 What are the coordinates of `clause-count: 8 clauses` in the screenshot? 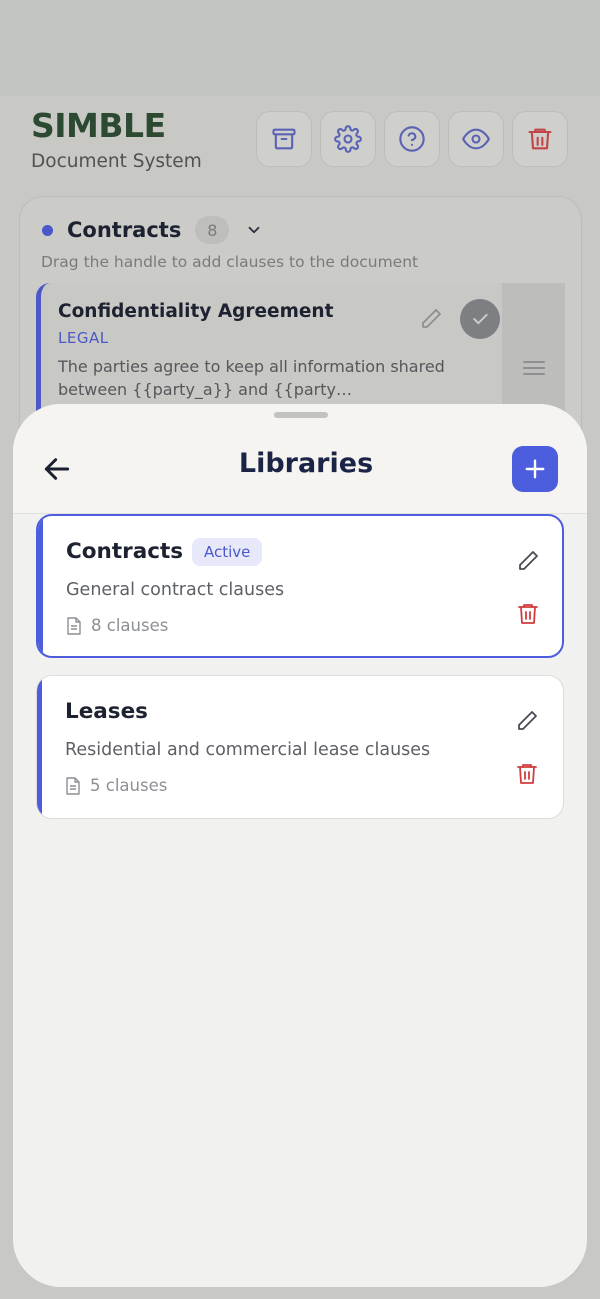 It's located at (130, 625).